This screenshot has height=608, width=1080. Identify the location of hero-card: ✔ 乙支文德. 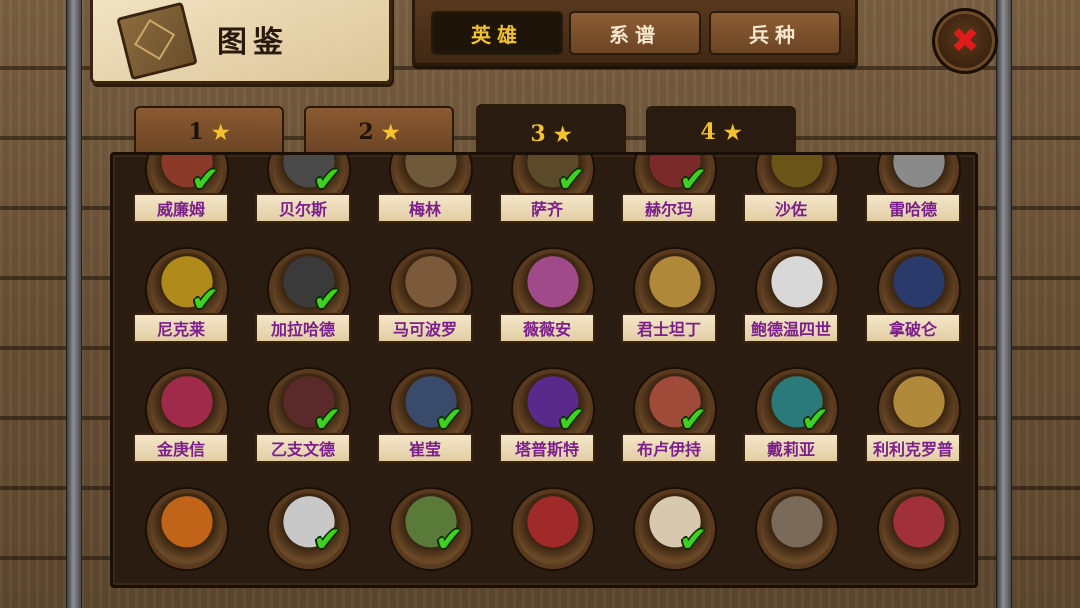
(303, 424).